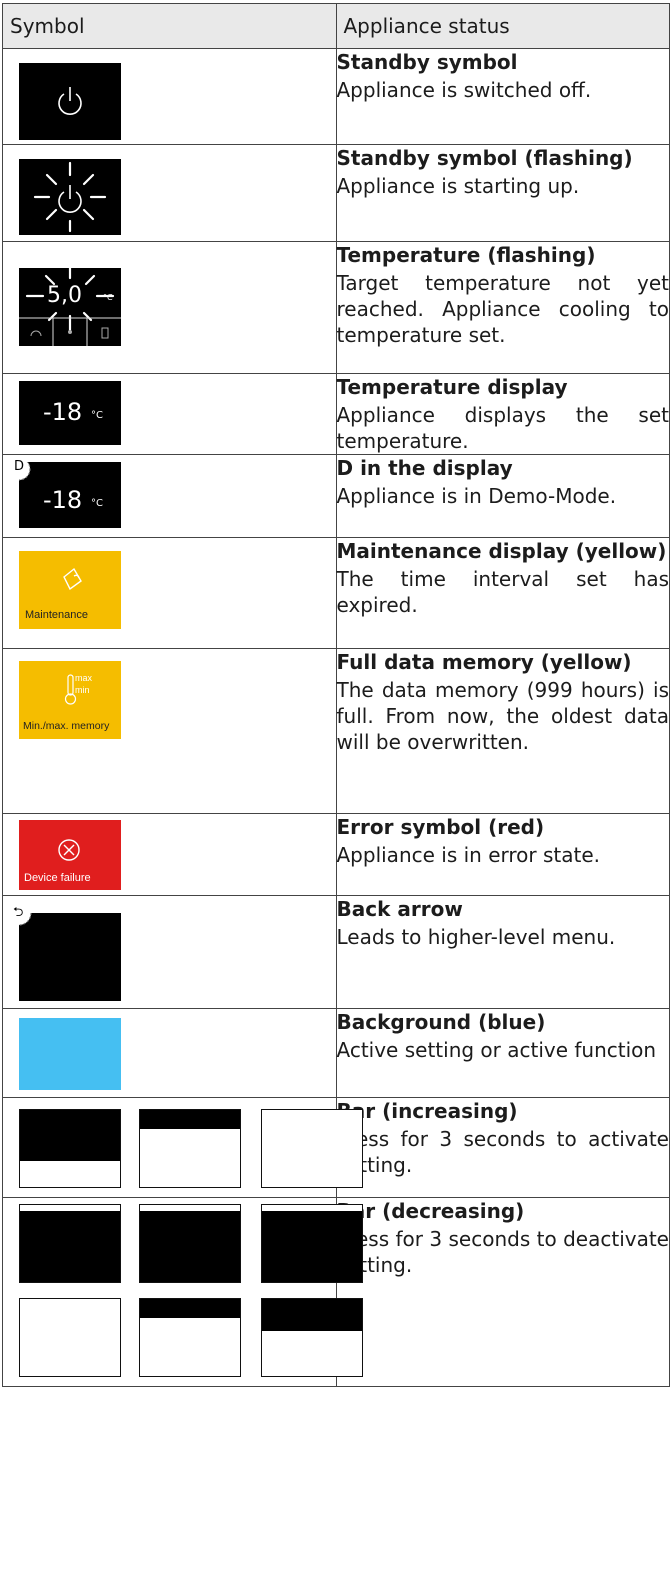 The height and width of the screenshot is (1573, 672). What do you see at coordinates (70, 590) in the screenshot?
I see `maintenance-display: Maintenance` at bounding box center [70, 590].